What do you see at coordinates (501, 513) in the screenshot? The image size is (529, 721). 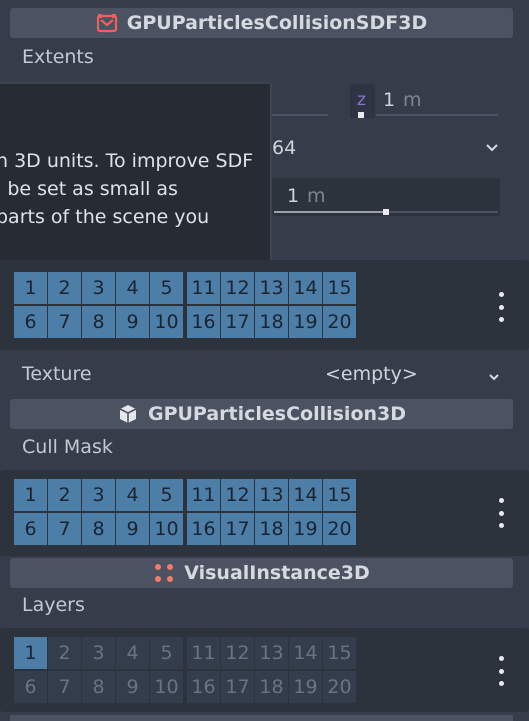 I see `cull-mask-menu-icon` at bounding box center [501, 513].